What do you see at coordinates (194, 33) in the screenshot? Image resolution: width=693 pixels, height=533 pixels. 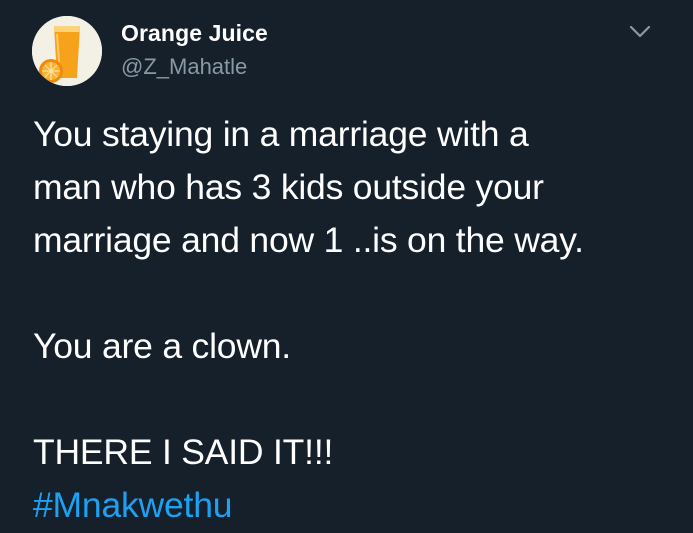 I see `author-display-name: Orange Juice` at bounding box center [194, 33].